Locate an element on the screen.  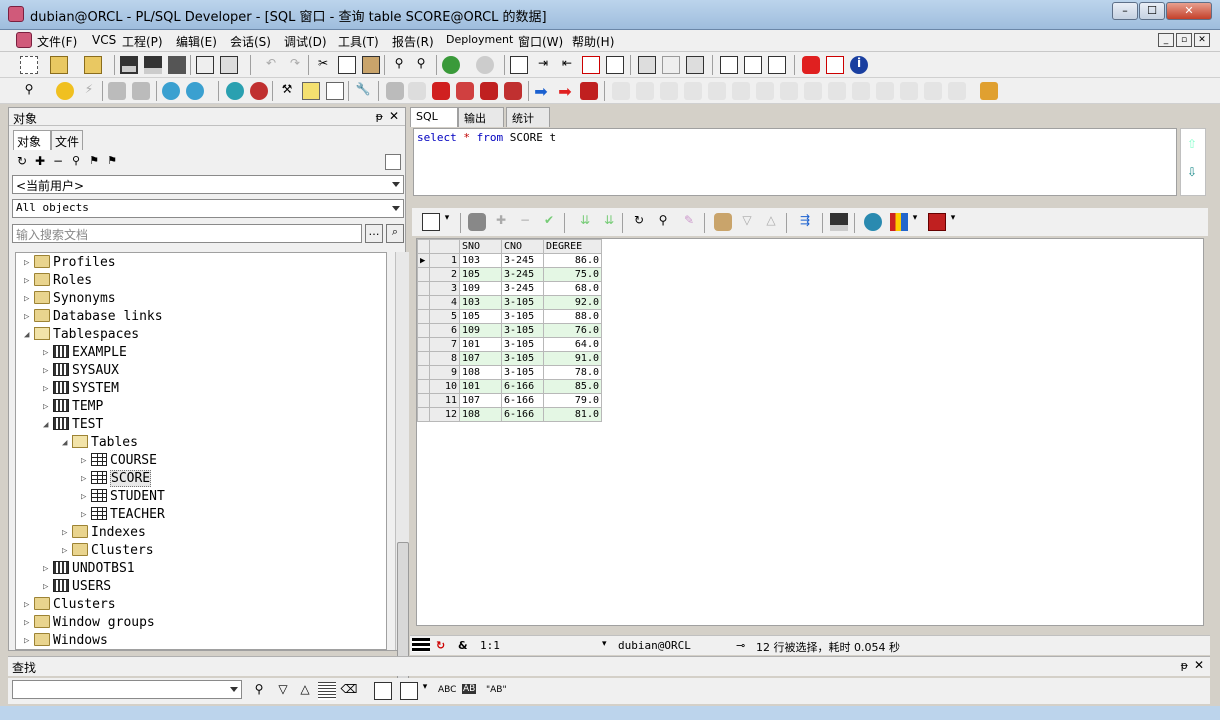
table-row: 7 101 3-105 64.0 is located at coordinates (509, 344).